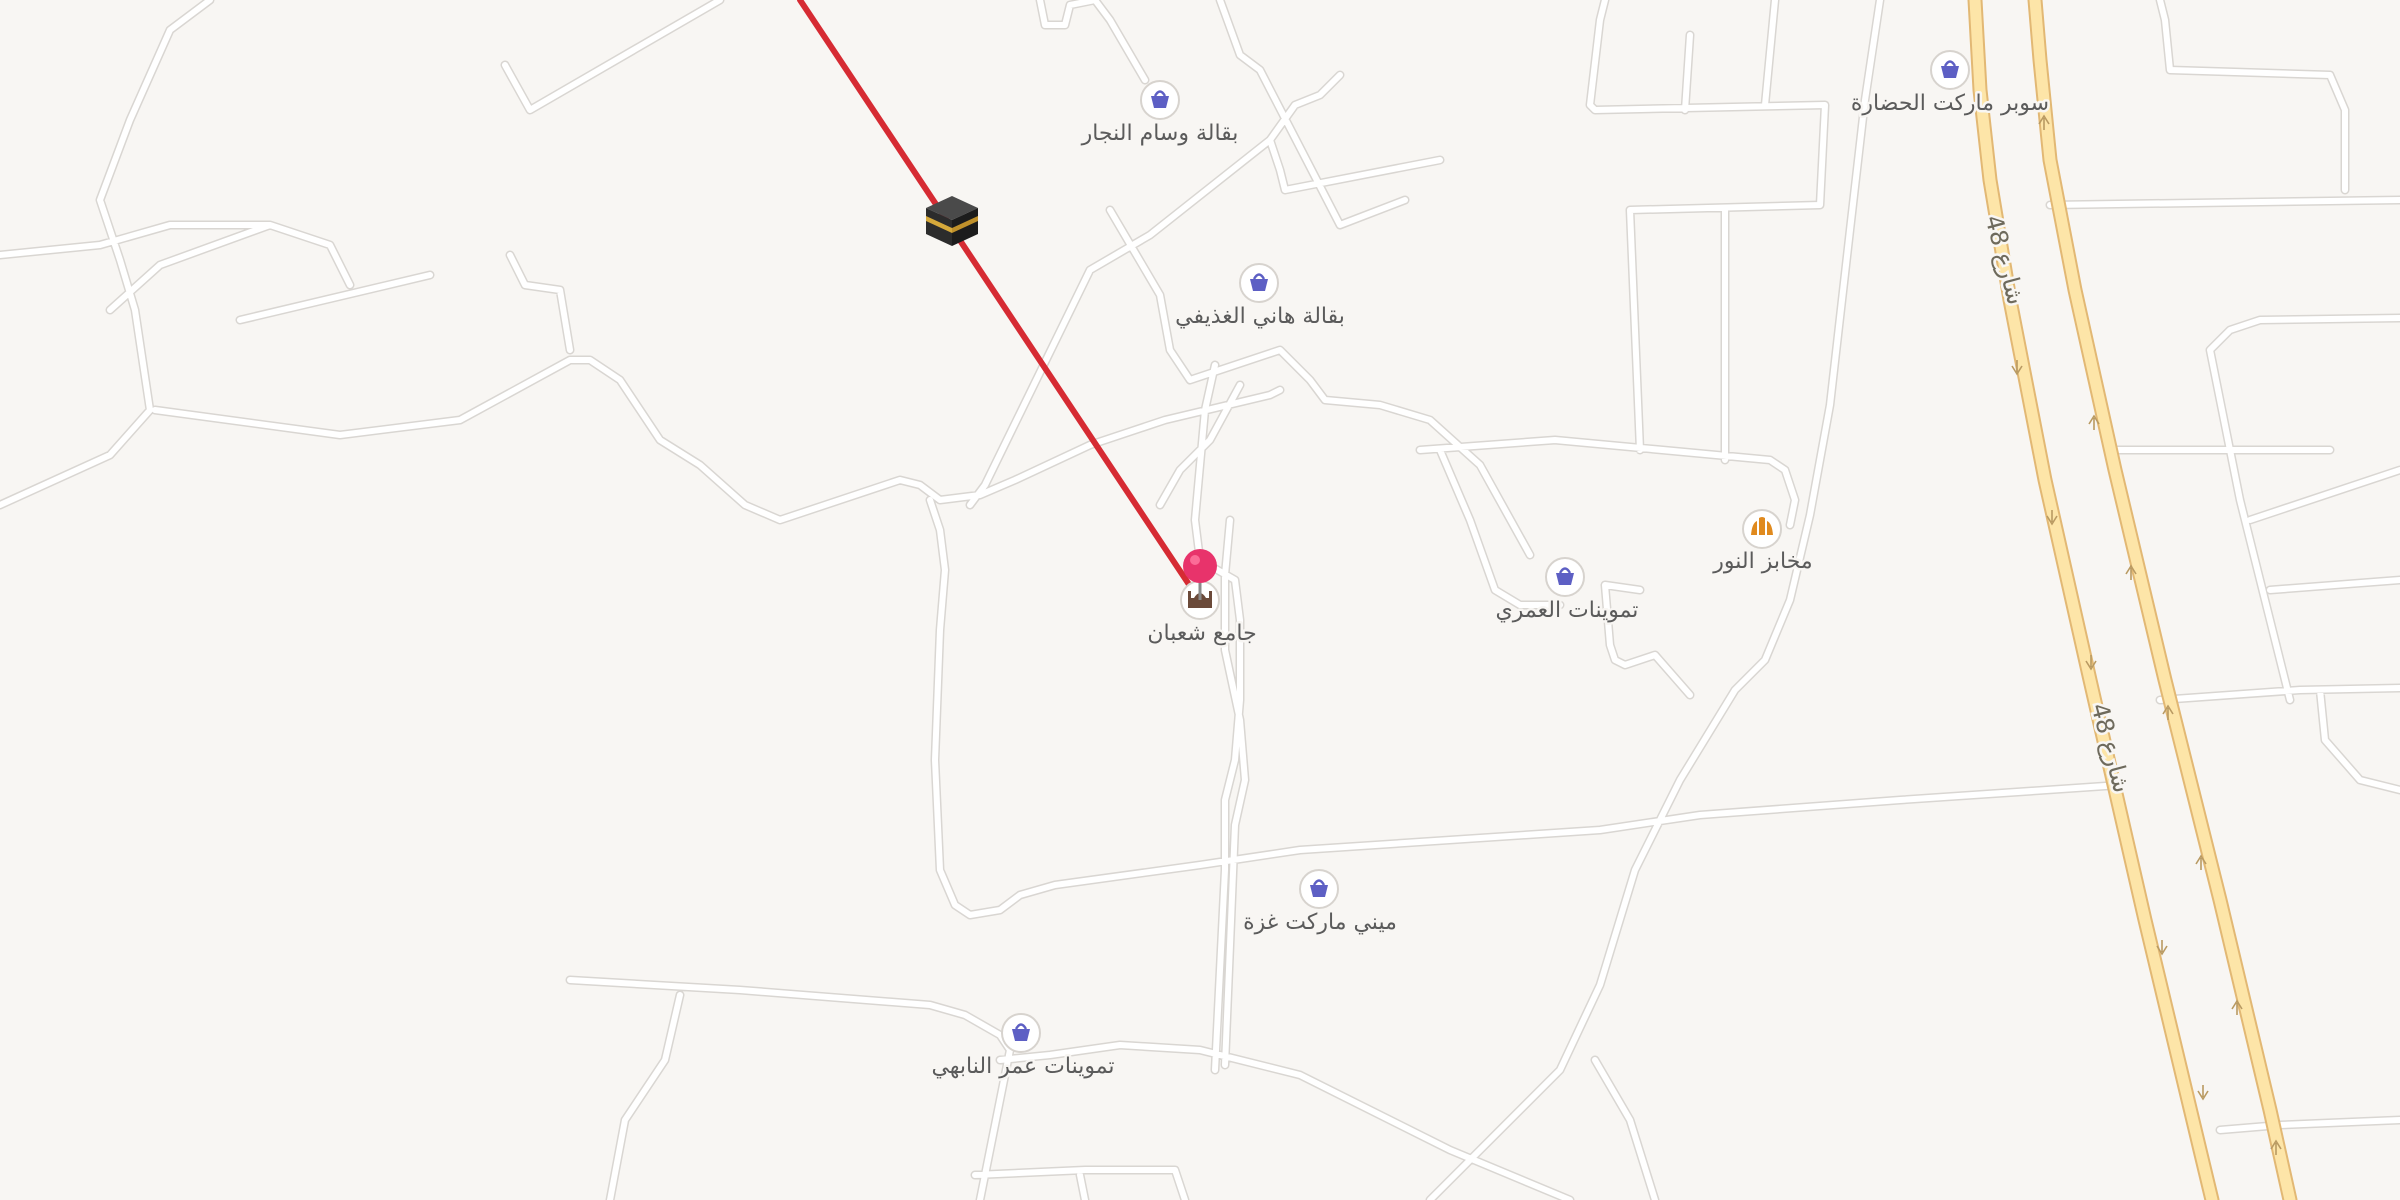 The image size is (2400, 1200). I want to click on poi-label-nour: مخابز النور, so click(1762, 561).